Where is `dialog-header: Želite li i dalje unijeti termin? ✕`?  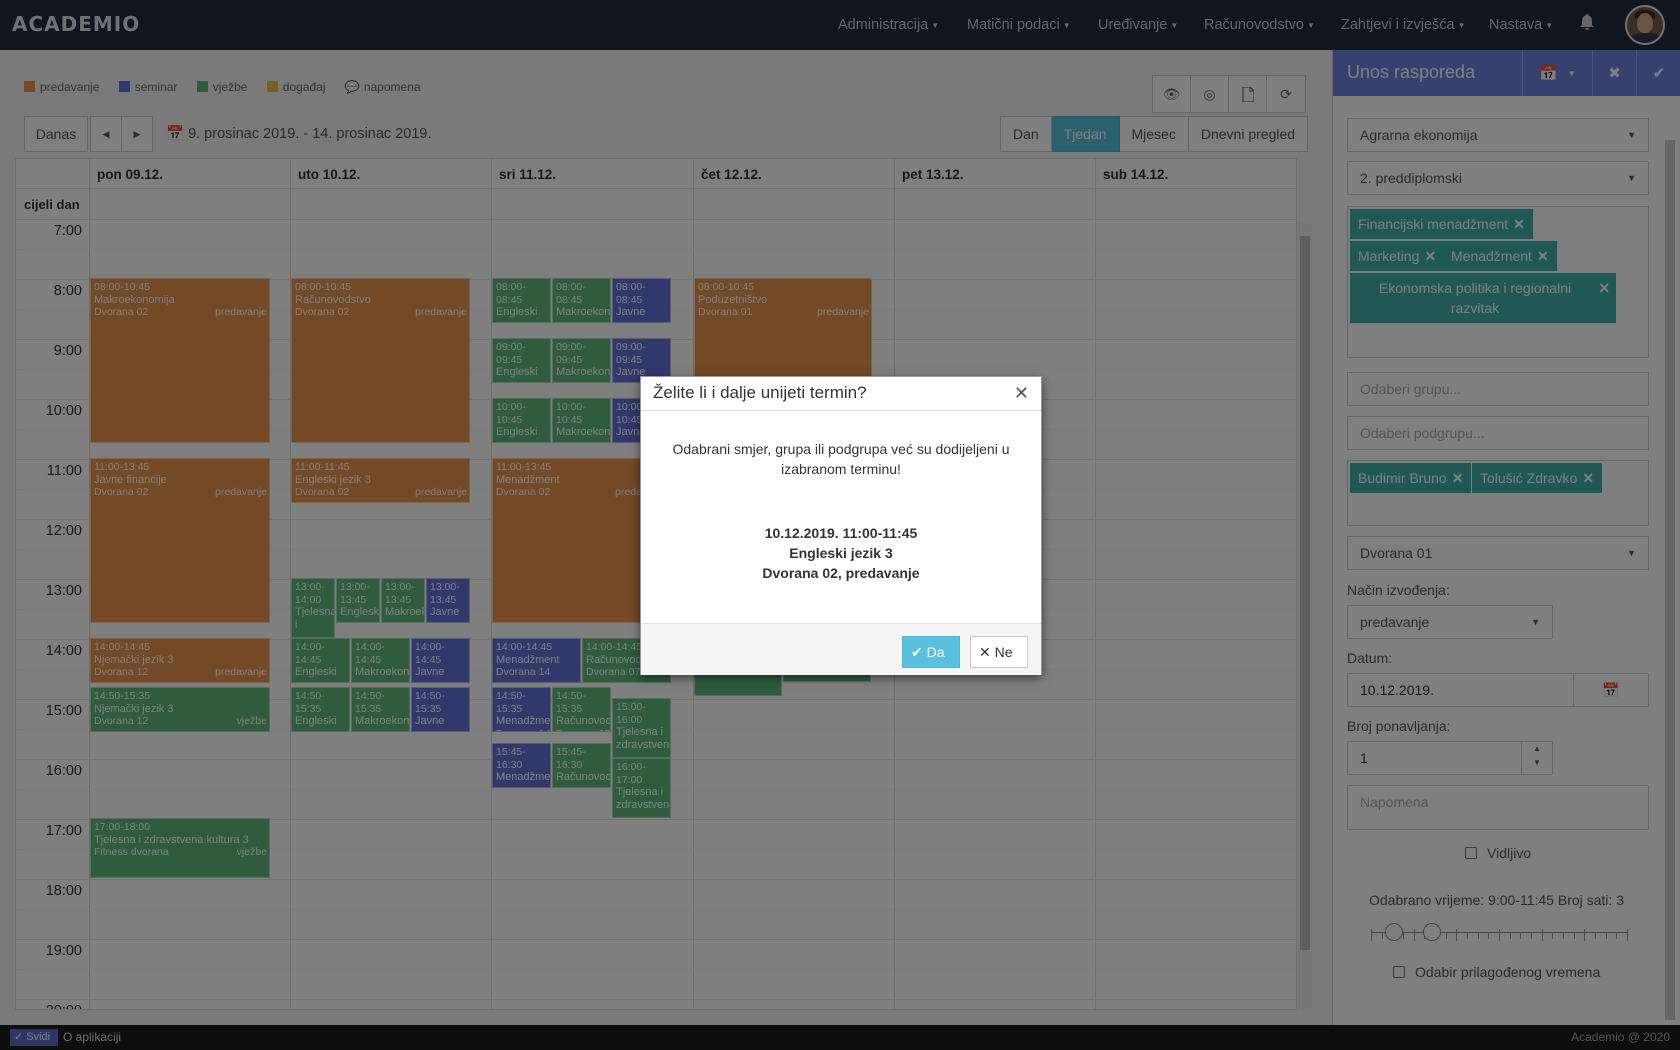 dialog-header: Želite li i dalje unijeti termin? ✕ is located at coordinates (841, 394).